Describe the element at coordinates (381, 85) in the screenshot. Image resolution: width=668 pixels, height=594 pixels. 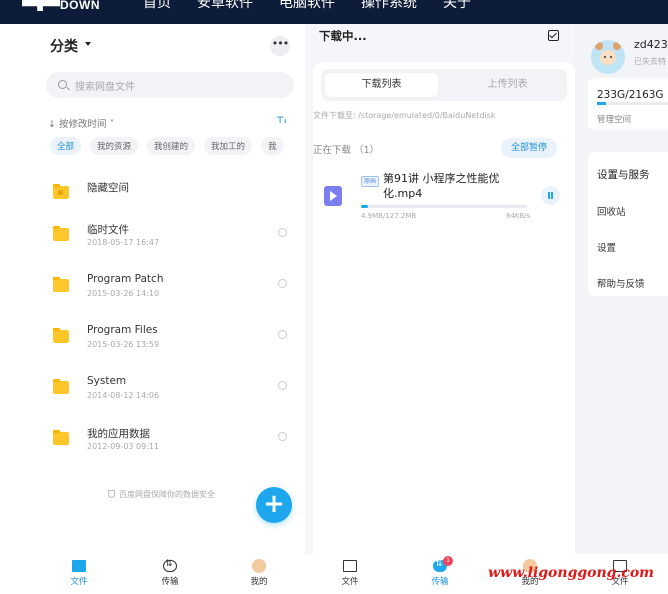
I see `tab-download-list: 下载列表` at that location.